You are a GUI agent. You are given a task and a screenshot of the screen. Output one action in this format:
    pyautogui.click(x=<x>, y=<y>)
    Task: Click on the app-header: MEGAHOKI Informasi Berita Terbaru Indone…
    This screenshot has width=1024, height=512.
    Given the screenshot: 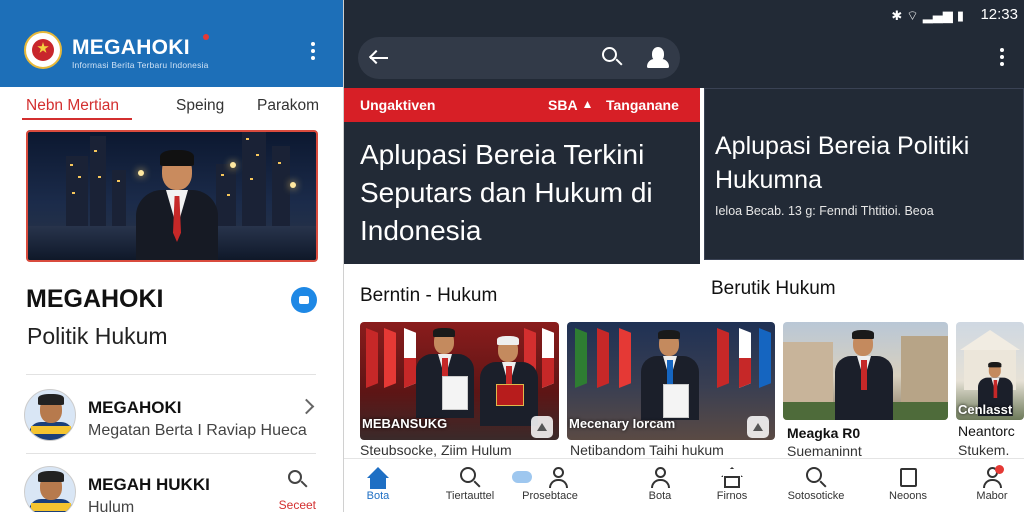 What is the action you would take?
    pyautogui.click(x=171, y=43)
    